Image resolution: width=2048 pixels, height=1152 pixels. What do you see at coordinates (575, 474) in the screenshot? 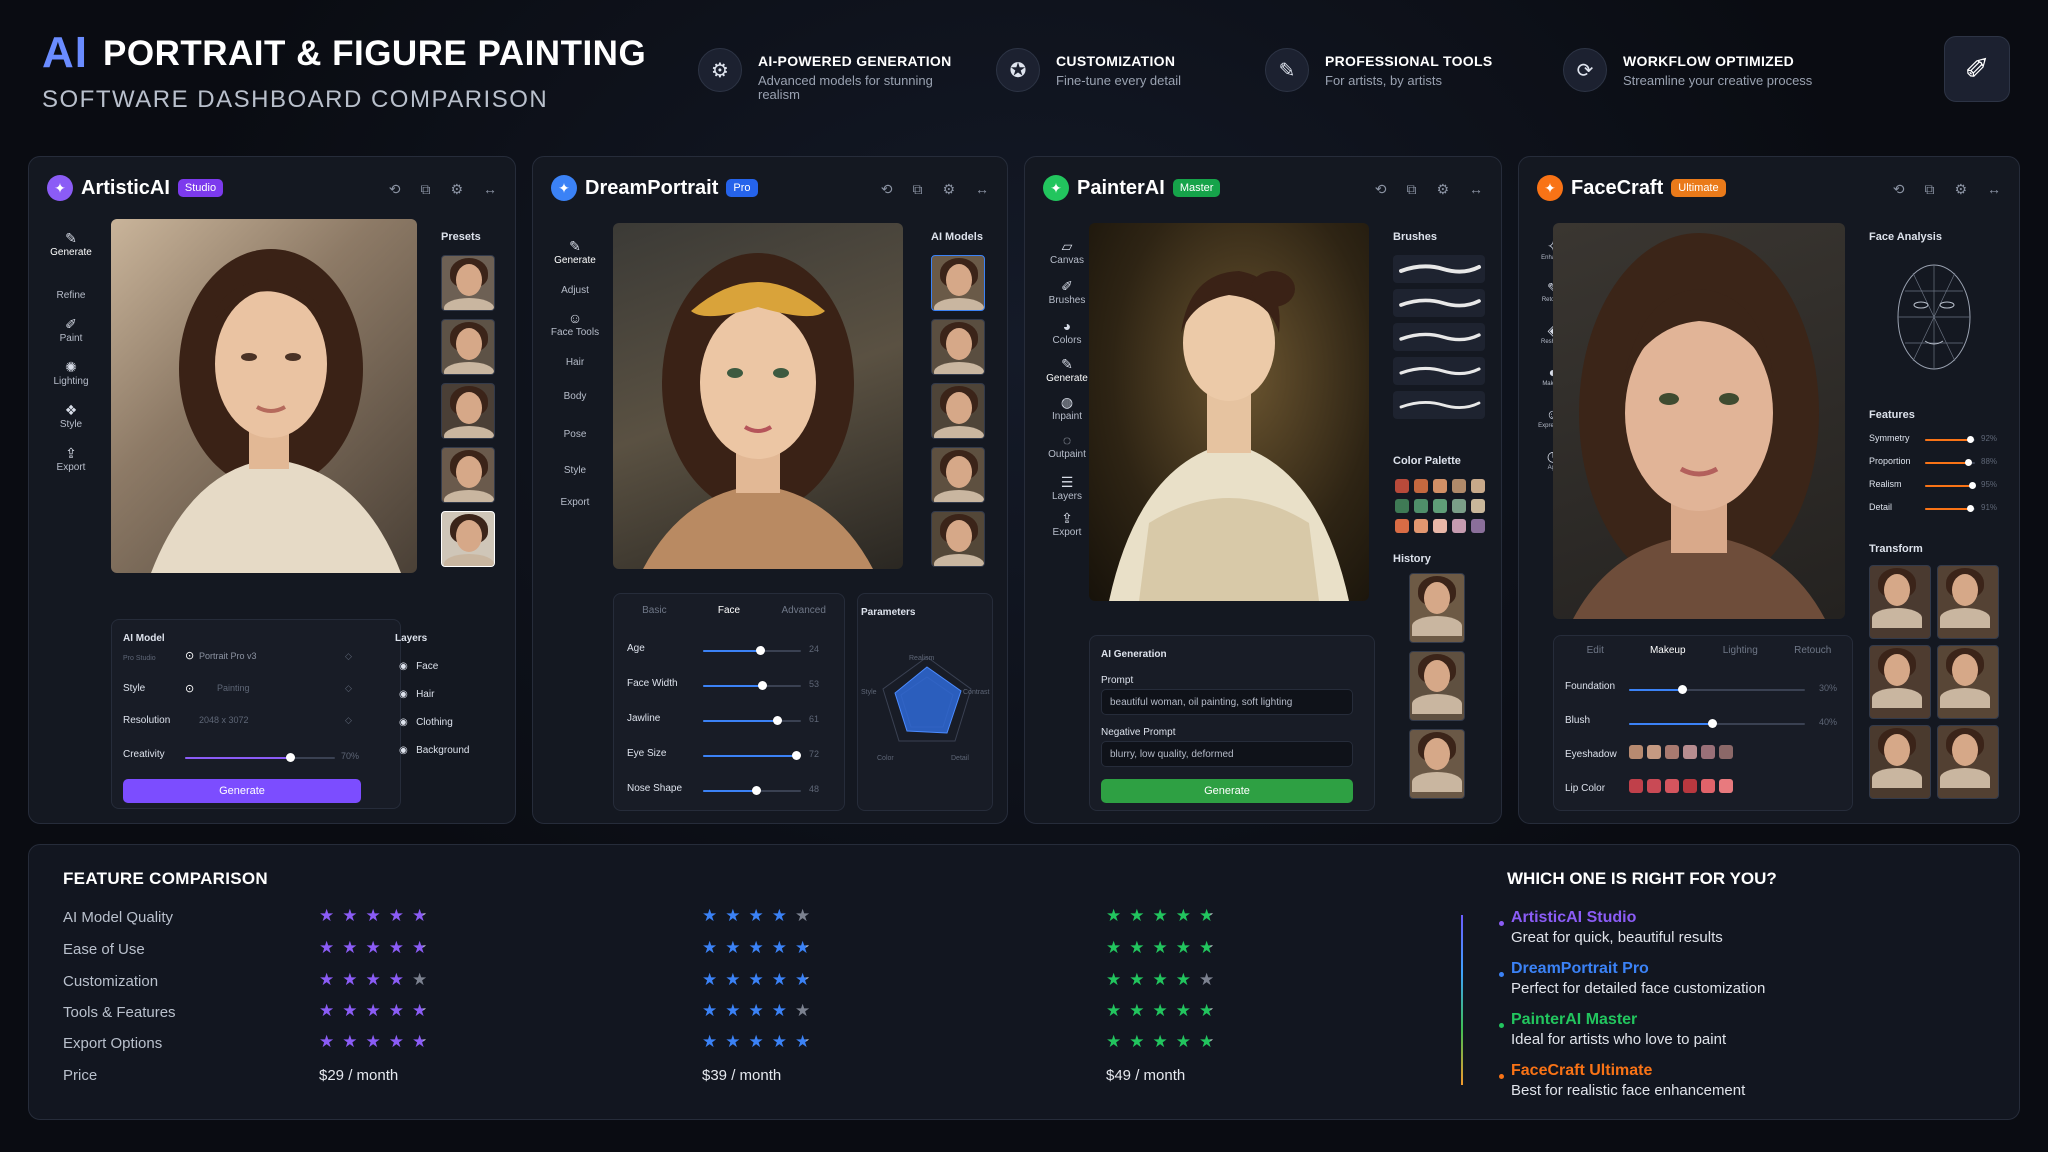
I see `nav-style: Style` at bounding box center [575, 474].